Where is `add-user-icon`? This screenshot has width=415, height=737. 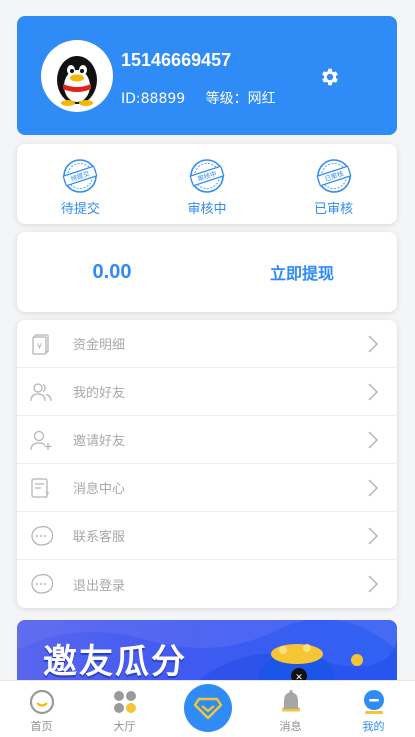 add-user-icon is located at coordinates (41, 440).